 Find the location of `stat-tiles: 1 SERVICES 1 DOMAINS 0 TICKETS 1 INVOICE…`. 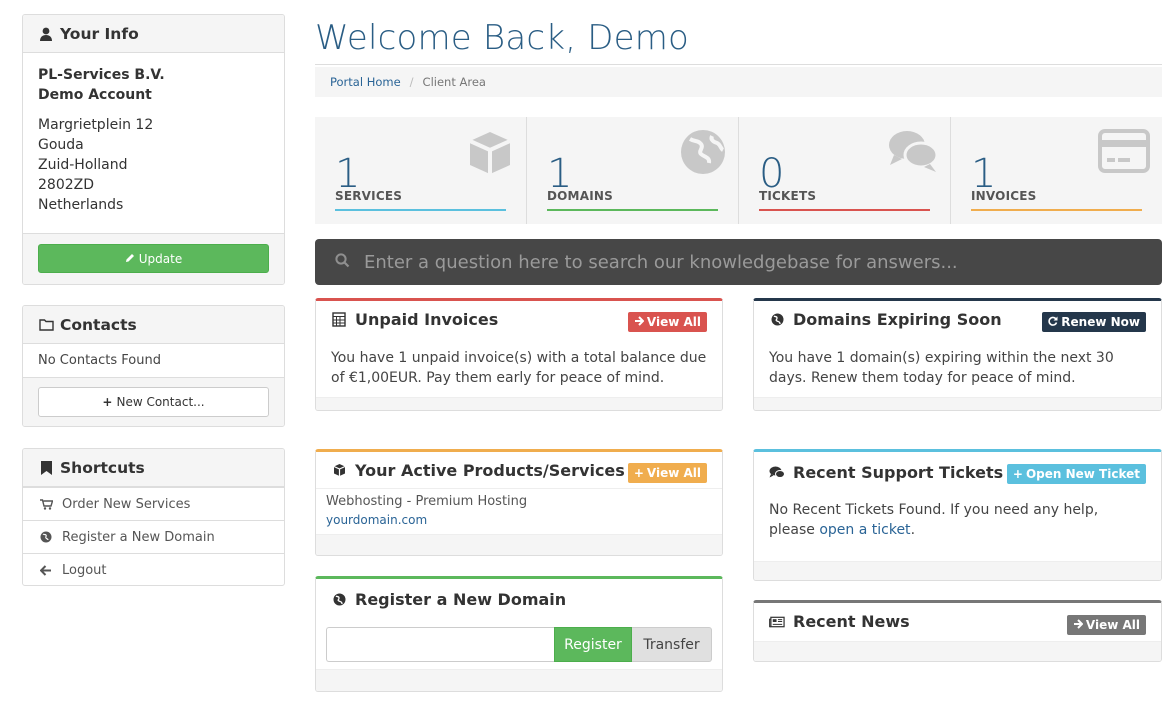

stat-tiles: 1 SERVICES 1 DOMAINS 0 TICKETS 1 INVOICE… is located at coordinates (738, 170).